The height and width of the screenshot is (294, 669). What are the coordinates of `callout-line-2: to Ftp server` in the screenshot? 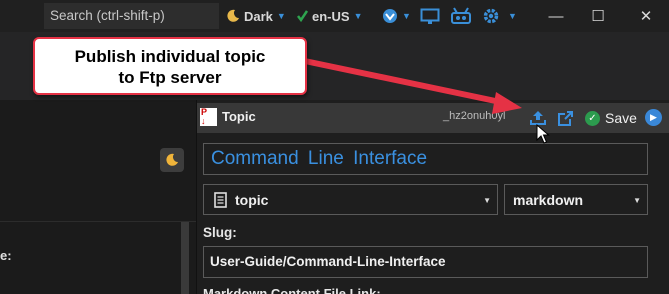 It's located at (170, 77).